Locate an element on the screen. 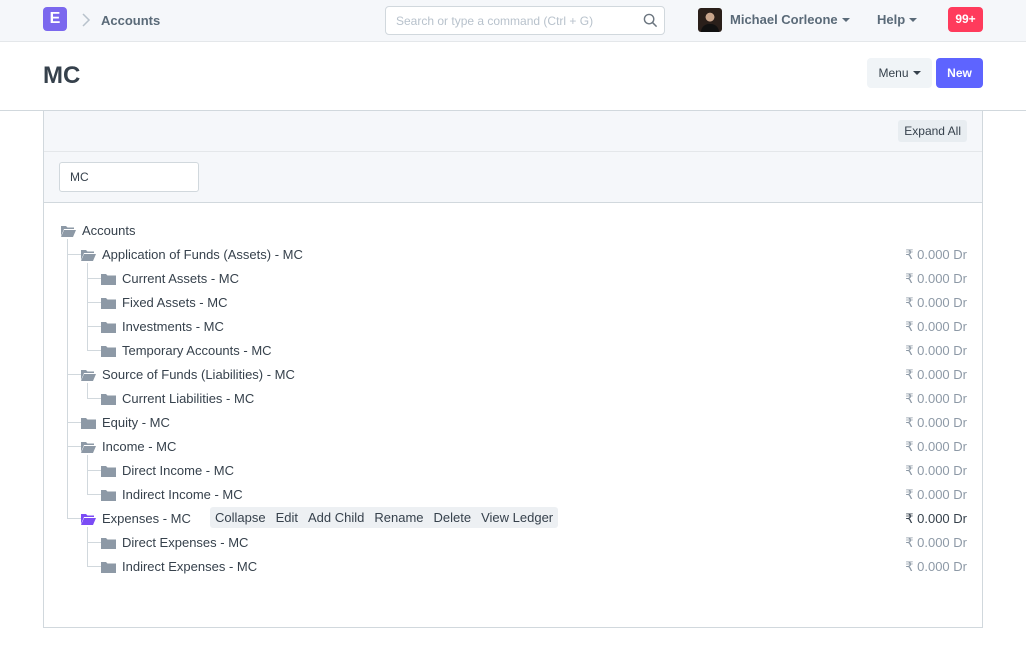  tree-node-row: Indirect Income - MC ₹ 0.000 Dr is located at coordinates (513, 494).